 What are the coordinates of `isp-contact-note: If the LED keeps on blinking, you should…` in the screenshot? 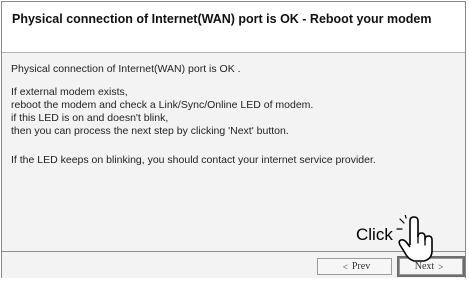 It's located at (193, 160).